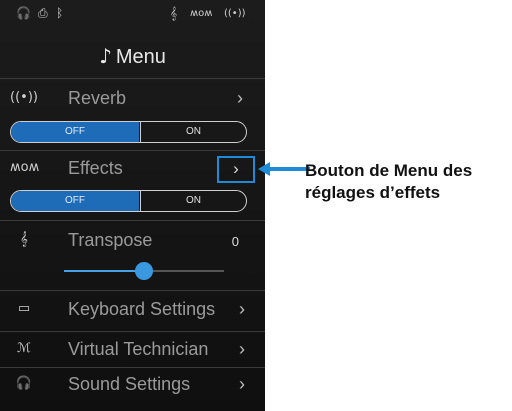 Image resolution: width=512 pixels, height=411 pixels. I want to click on transpose-row: 𝄞 Transpose 0, so click(132, 243).